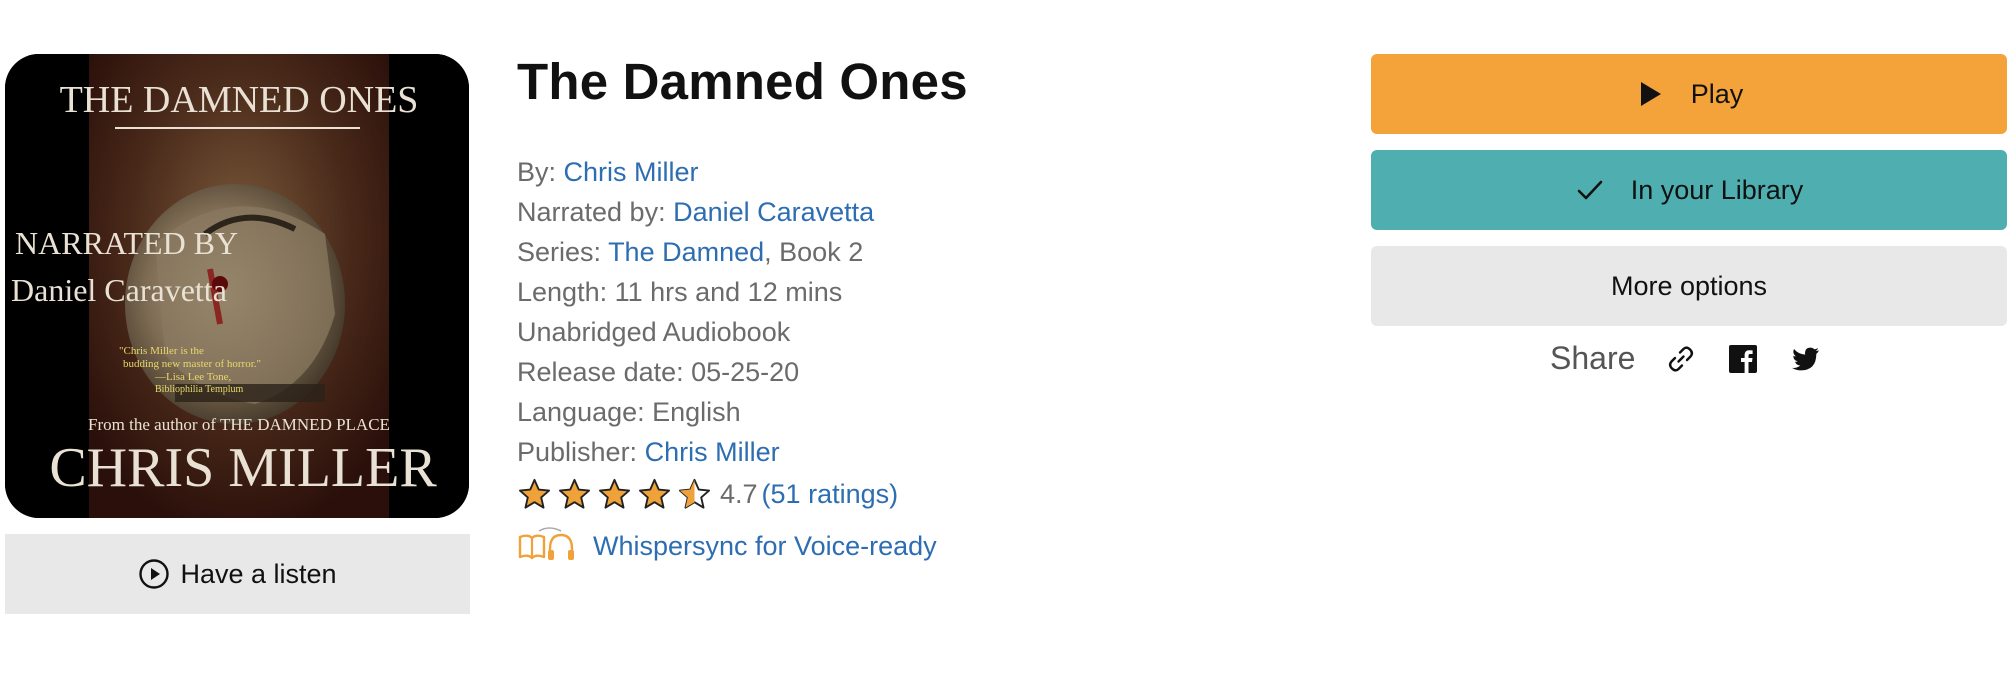 The height and width of the screenshot is (696, 2012). I want to click on more-options-label: More options, so click(1689, 285).